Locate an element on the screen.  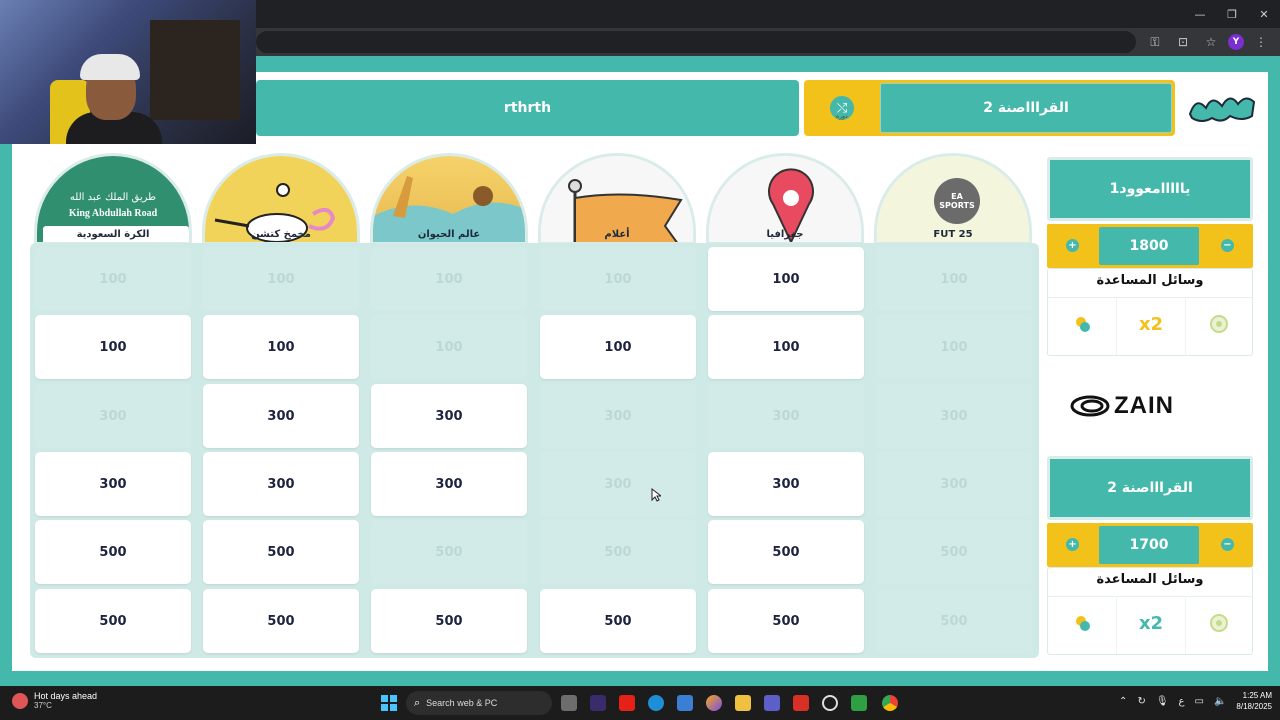
maximize-button: ❐ is located at coordinates (1232, 14).